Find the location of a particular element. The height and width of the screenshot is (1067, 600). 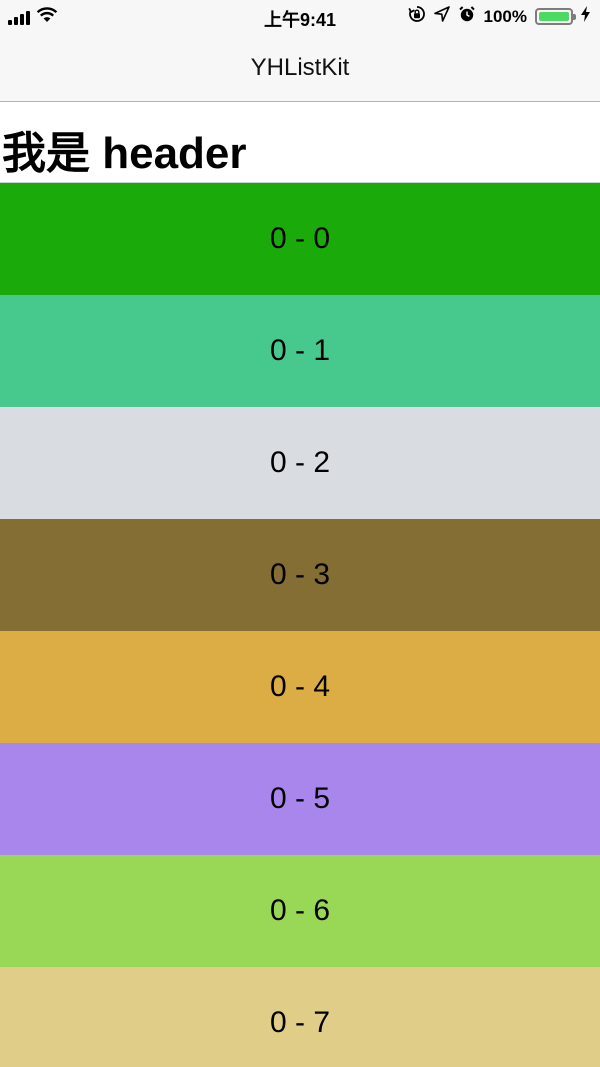

status-bar-right: 100% is located at coordinates (498, 16).